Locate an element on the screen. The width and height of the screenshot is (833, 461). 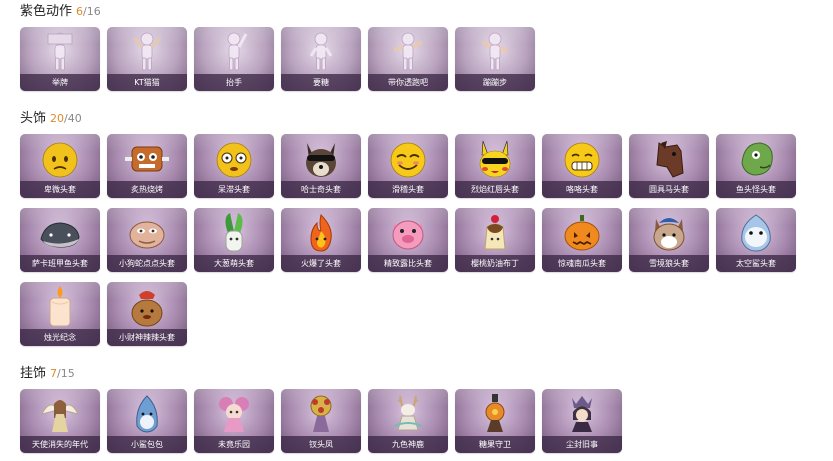
pudding-icon is located at coordinates (495, 233).